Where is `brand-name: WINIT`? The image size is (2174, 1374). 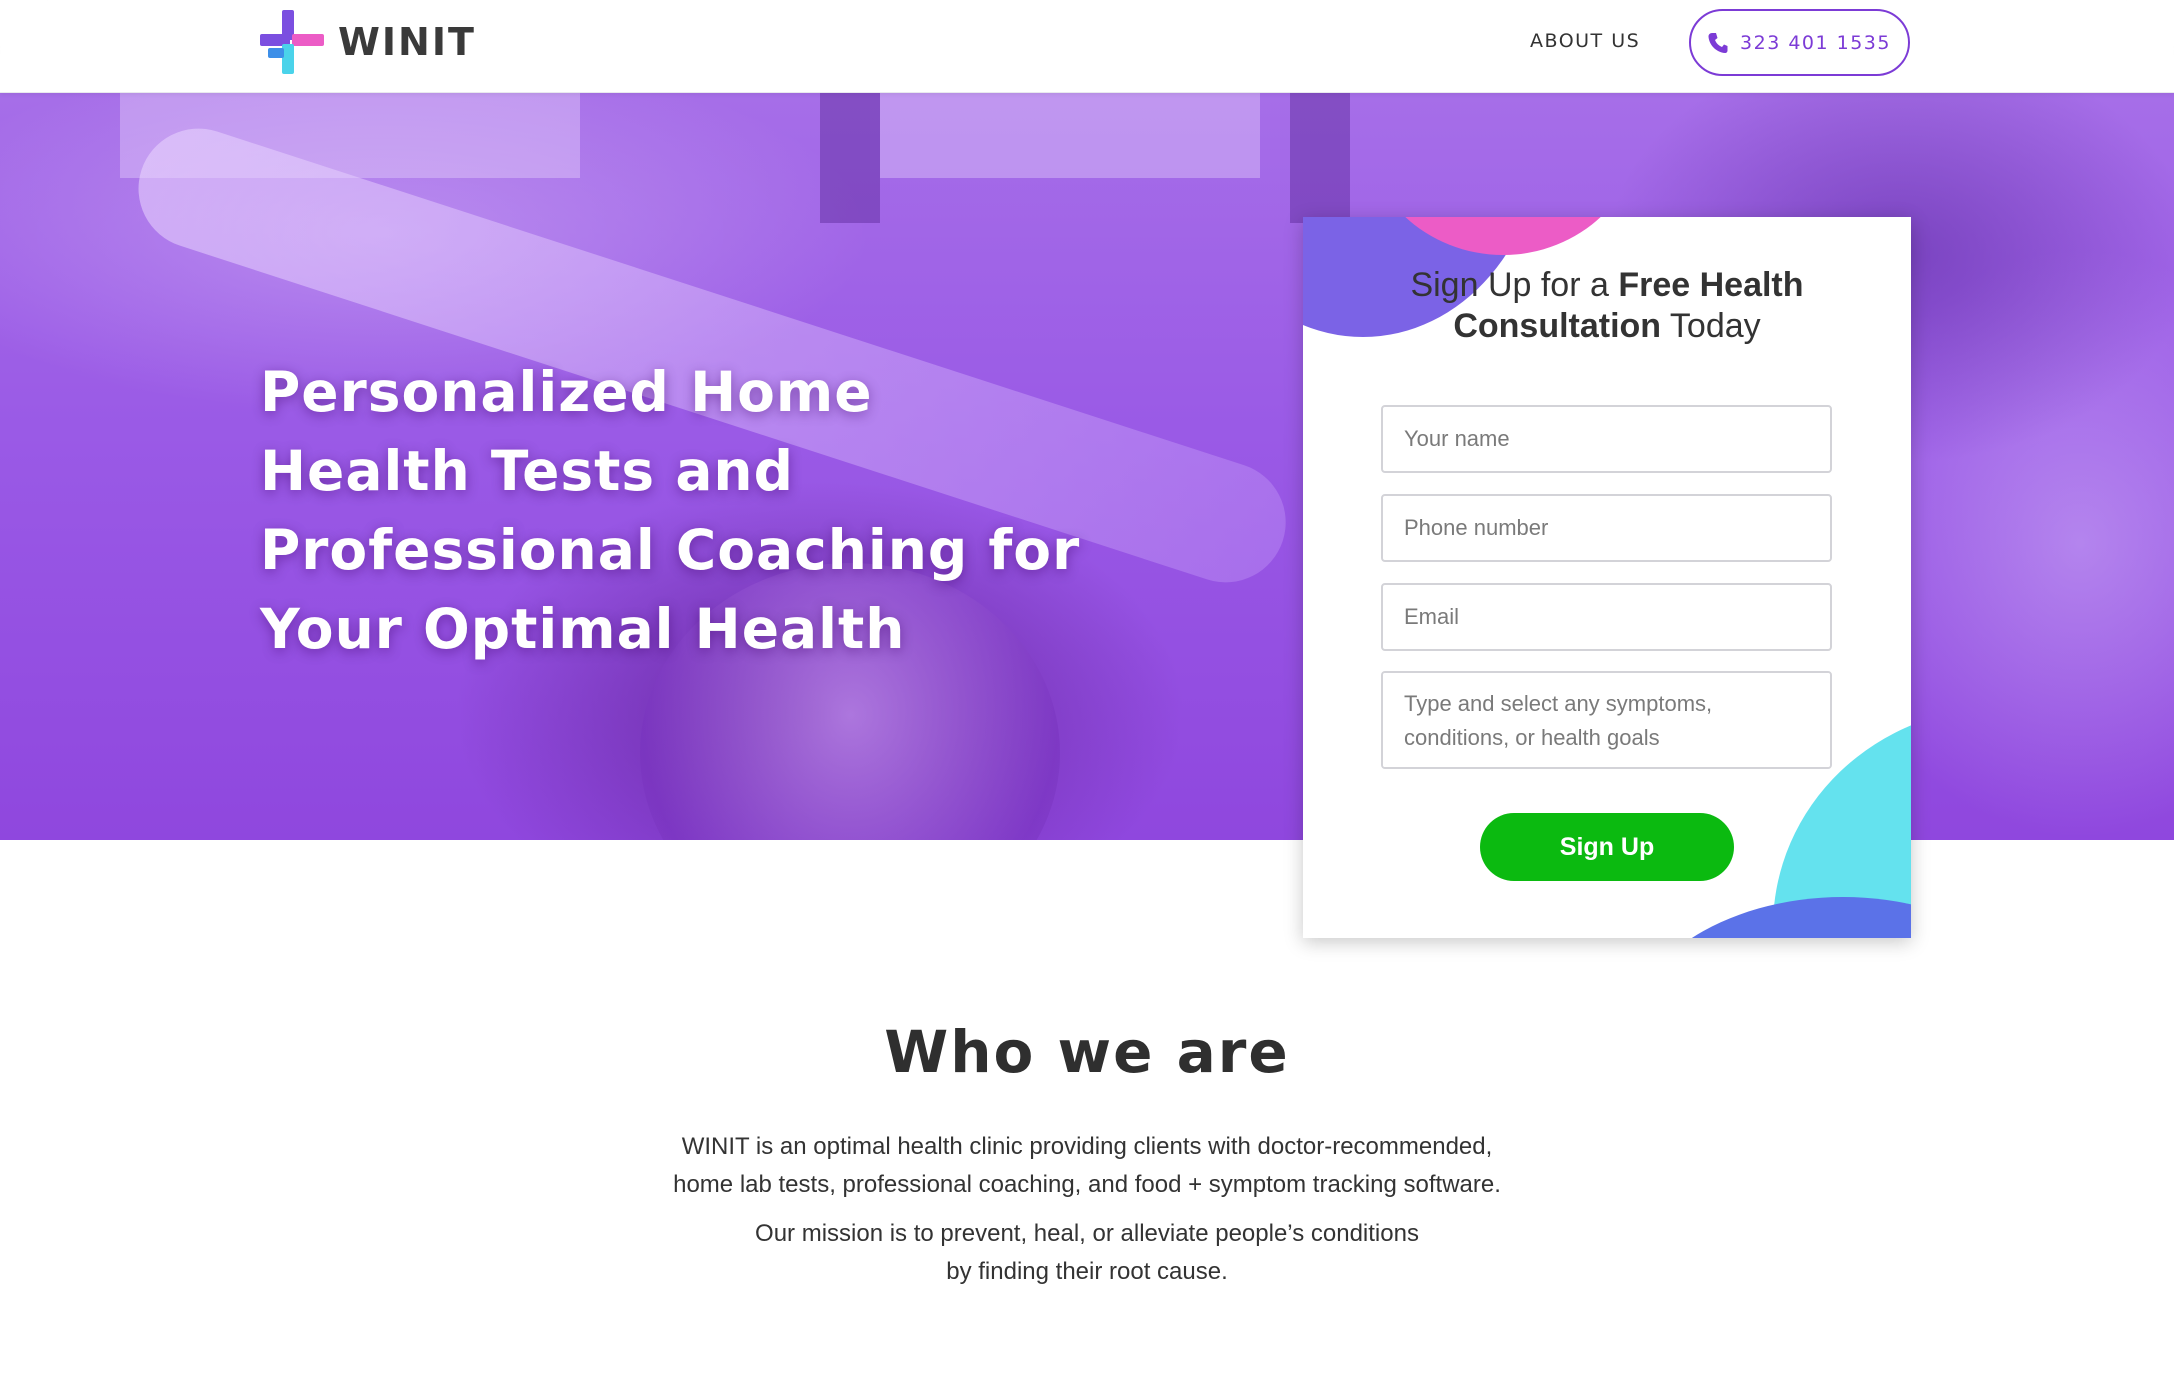
brand-name: WINIT is located at coordinates (407, 42).